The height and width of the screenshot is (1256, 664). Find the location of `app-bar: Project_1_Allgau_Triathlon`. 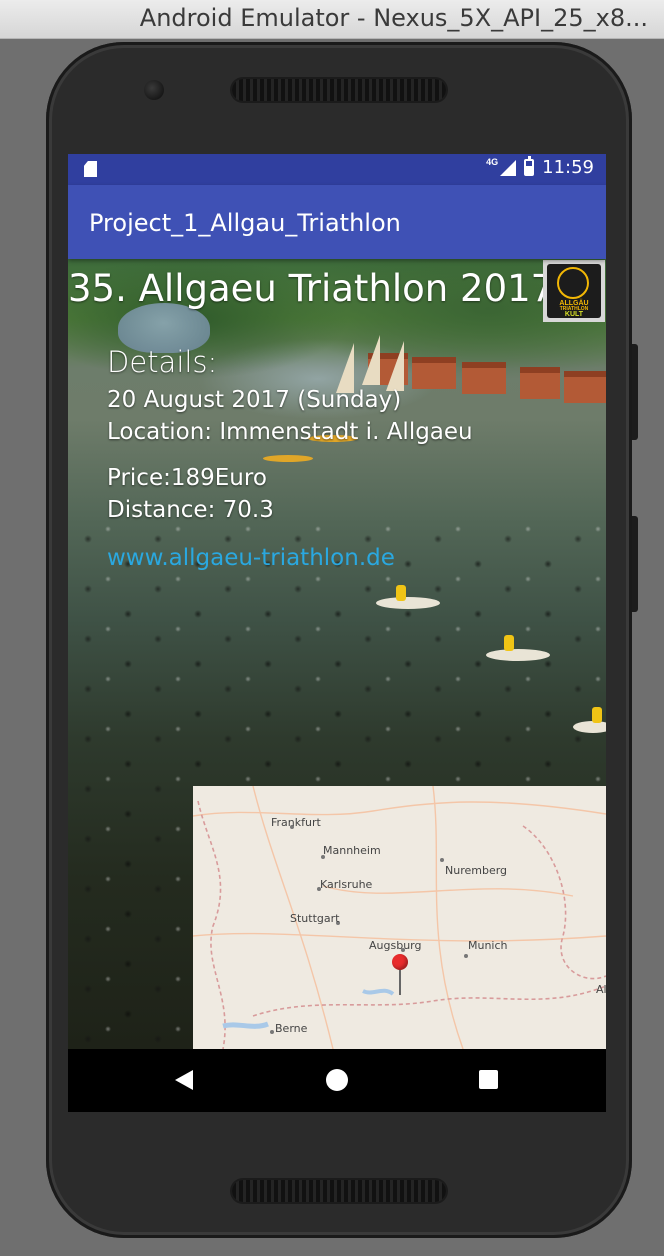

app-bar: Project_1_Allgau_Triathlon is located at coordinates (337, 222).